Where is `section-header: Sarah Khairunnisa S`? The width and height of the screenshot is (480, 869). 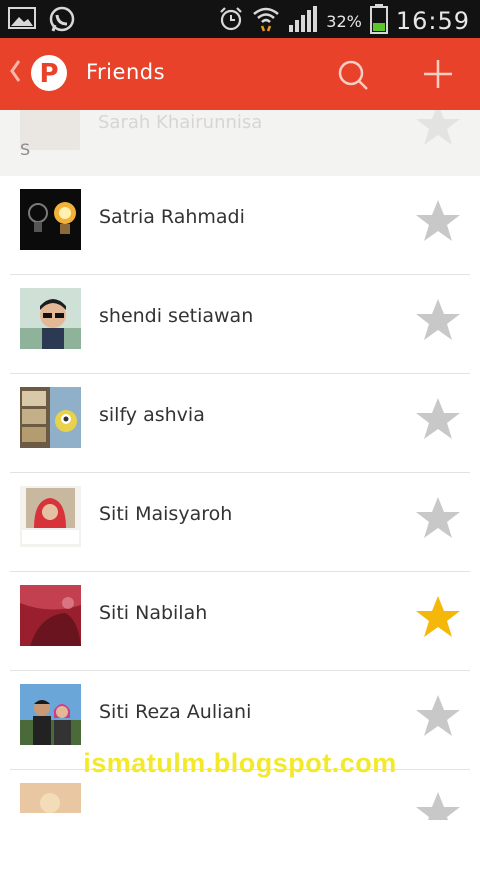
section-header: Sarah Khairunnisa S is located at coordinates (240, 137).